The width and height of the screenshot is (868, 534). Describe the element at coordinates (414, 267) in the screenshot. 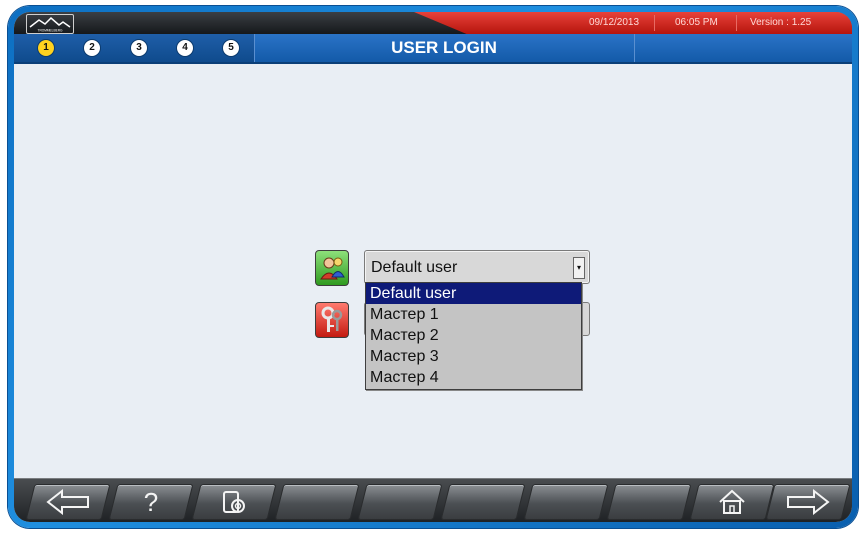

I see `user-select-value: Default user` at that location.